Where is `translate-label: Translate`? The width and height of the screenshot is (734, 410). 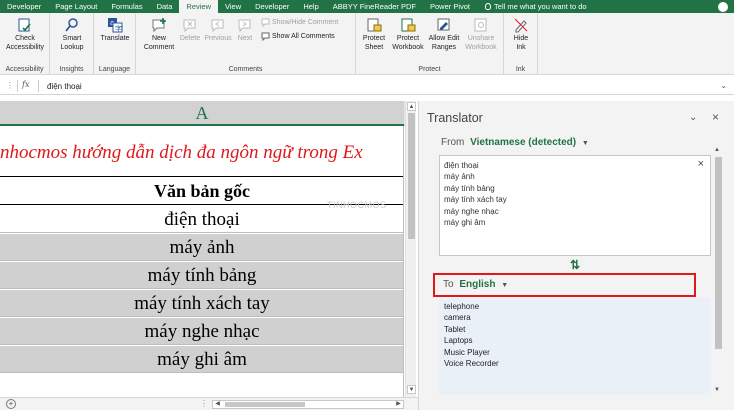
translate-label: Translate is located at coordinates (115, 38).